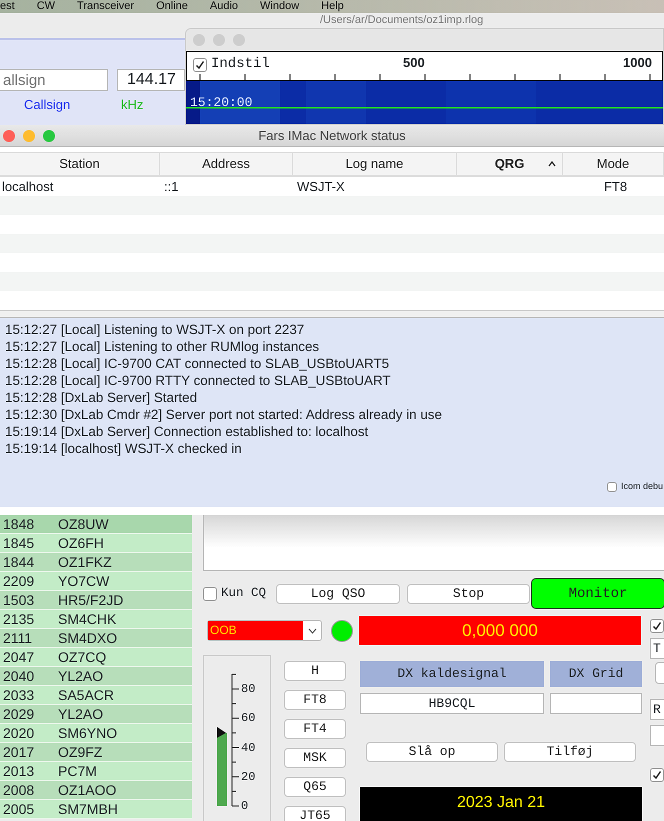 This screenshot has width=664, height=821. I want to click on list-row: 2020 SM6YNO, so click(96, 733).